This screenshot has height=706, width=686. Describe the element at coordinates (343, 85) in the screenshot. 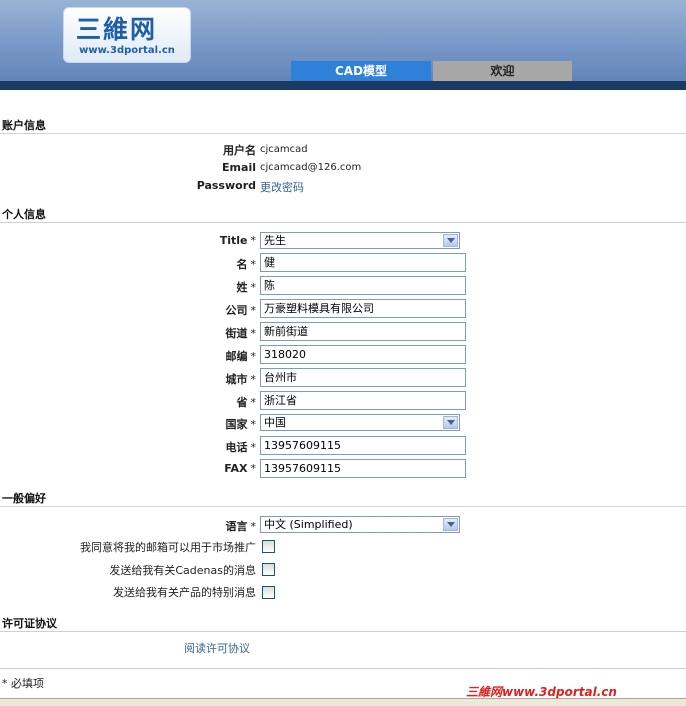

I see `header-bar` at that location.